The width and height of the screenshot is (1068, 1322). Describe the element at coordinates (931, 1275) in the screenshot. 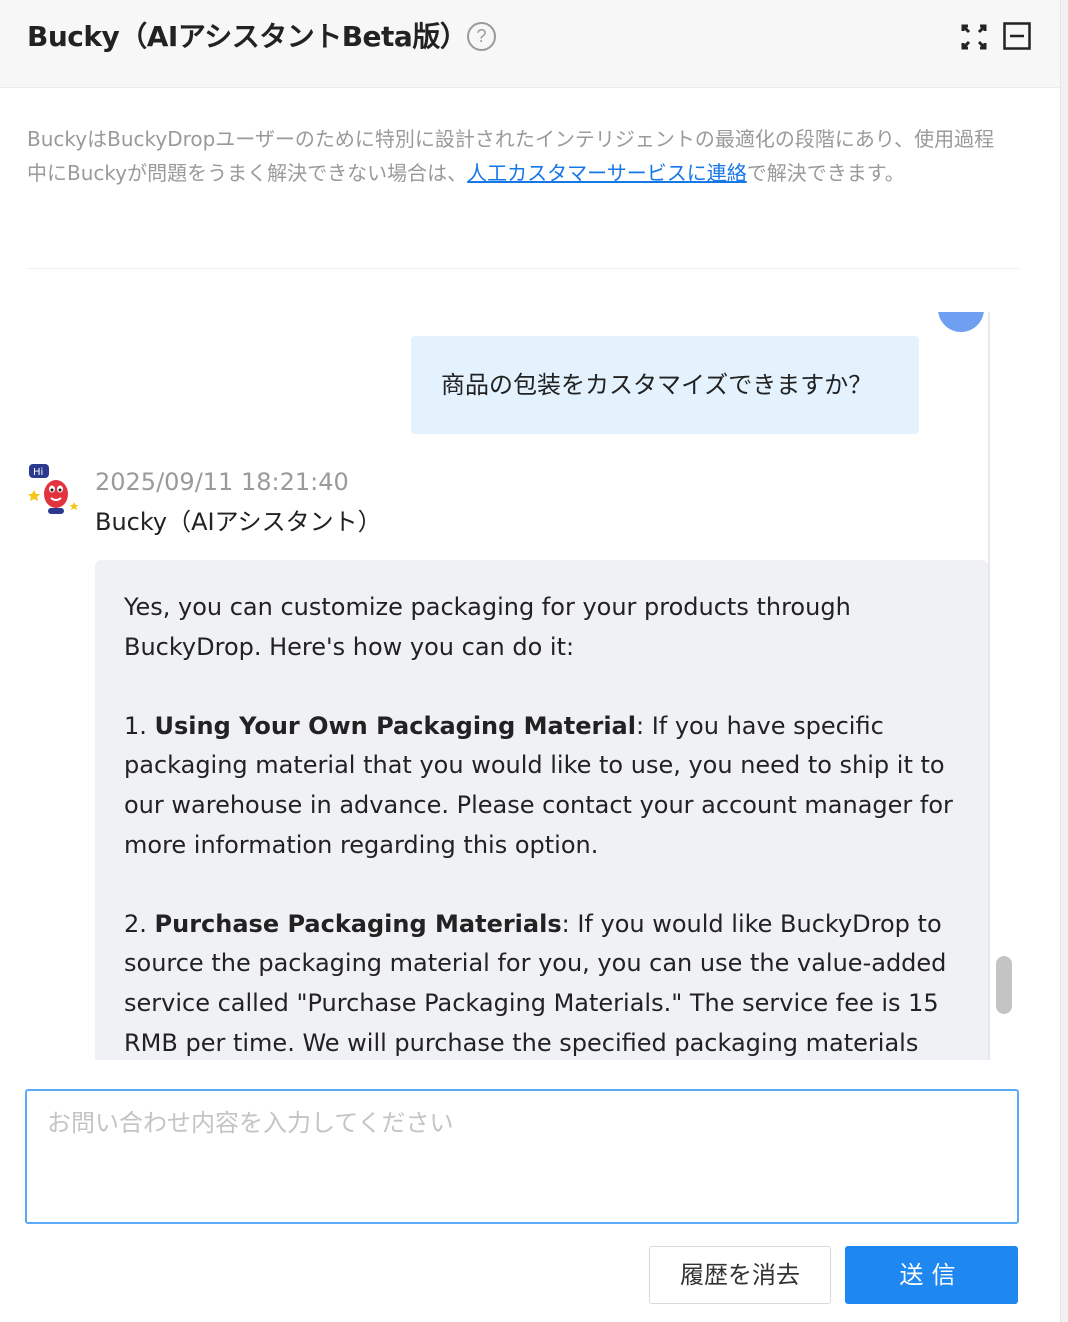

I see `send-button: 送信` at that location.